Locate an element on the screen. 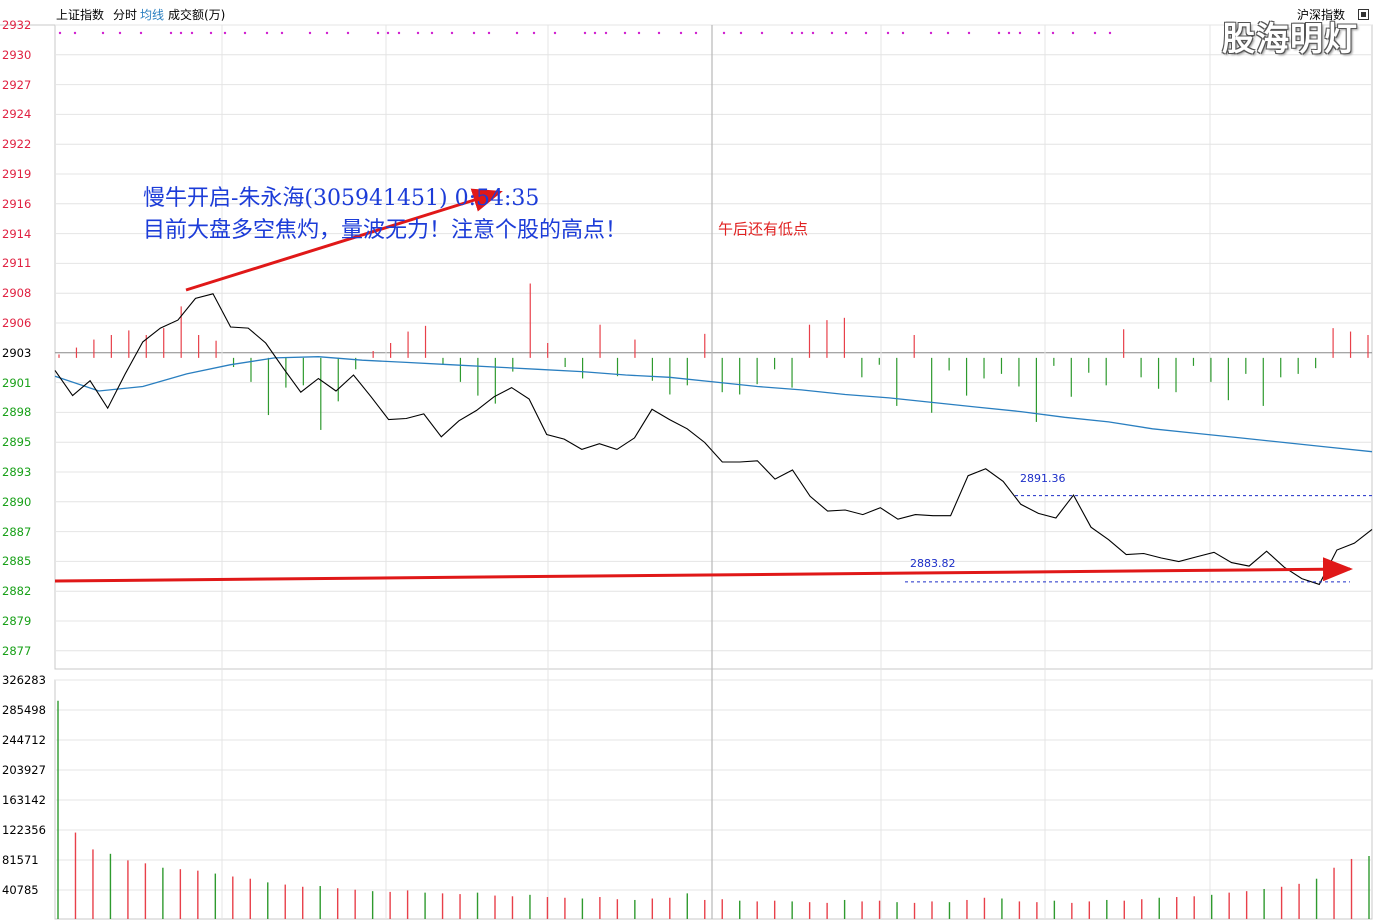 The image size is (1374, 921). annotation-title: 慢牛开启-朱永海(305941451) 0:54:35 is located at coordinates (341, 198).